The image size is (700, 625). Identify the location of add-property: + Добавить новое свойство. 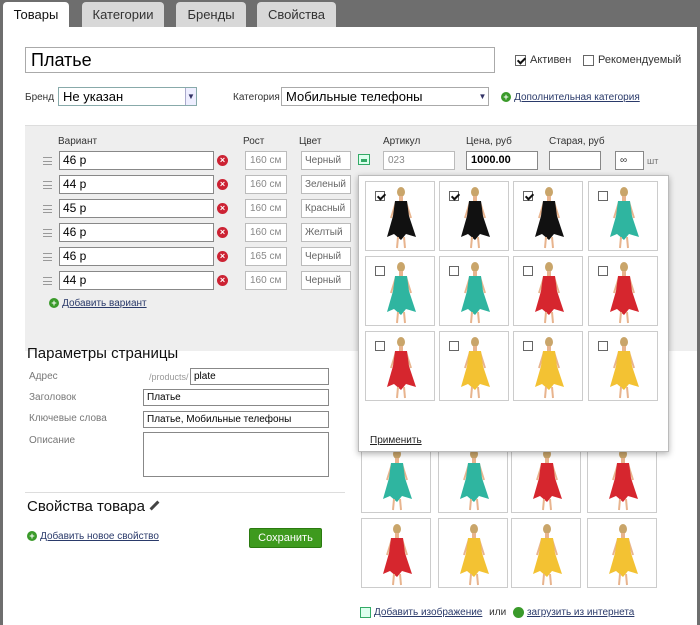
(93, 536).